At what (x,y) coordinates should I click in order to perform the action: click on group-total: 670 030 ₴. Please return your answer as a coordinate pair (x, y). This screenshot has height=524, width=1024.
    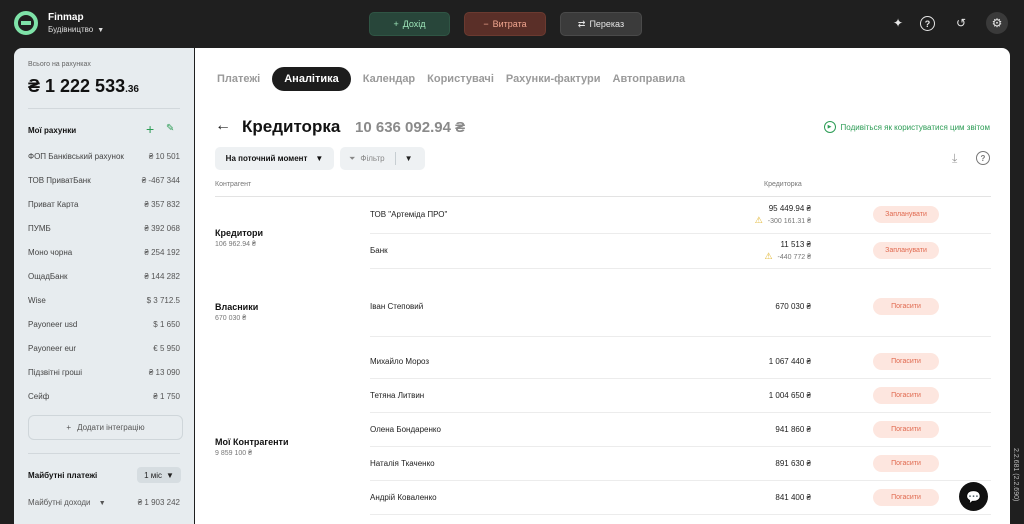
    Looking at the image, I should click on (231, 318).